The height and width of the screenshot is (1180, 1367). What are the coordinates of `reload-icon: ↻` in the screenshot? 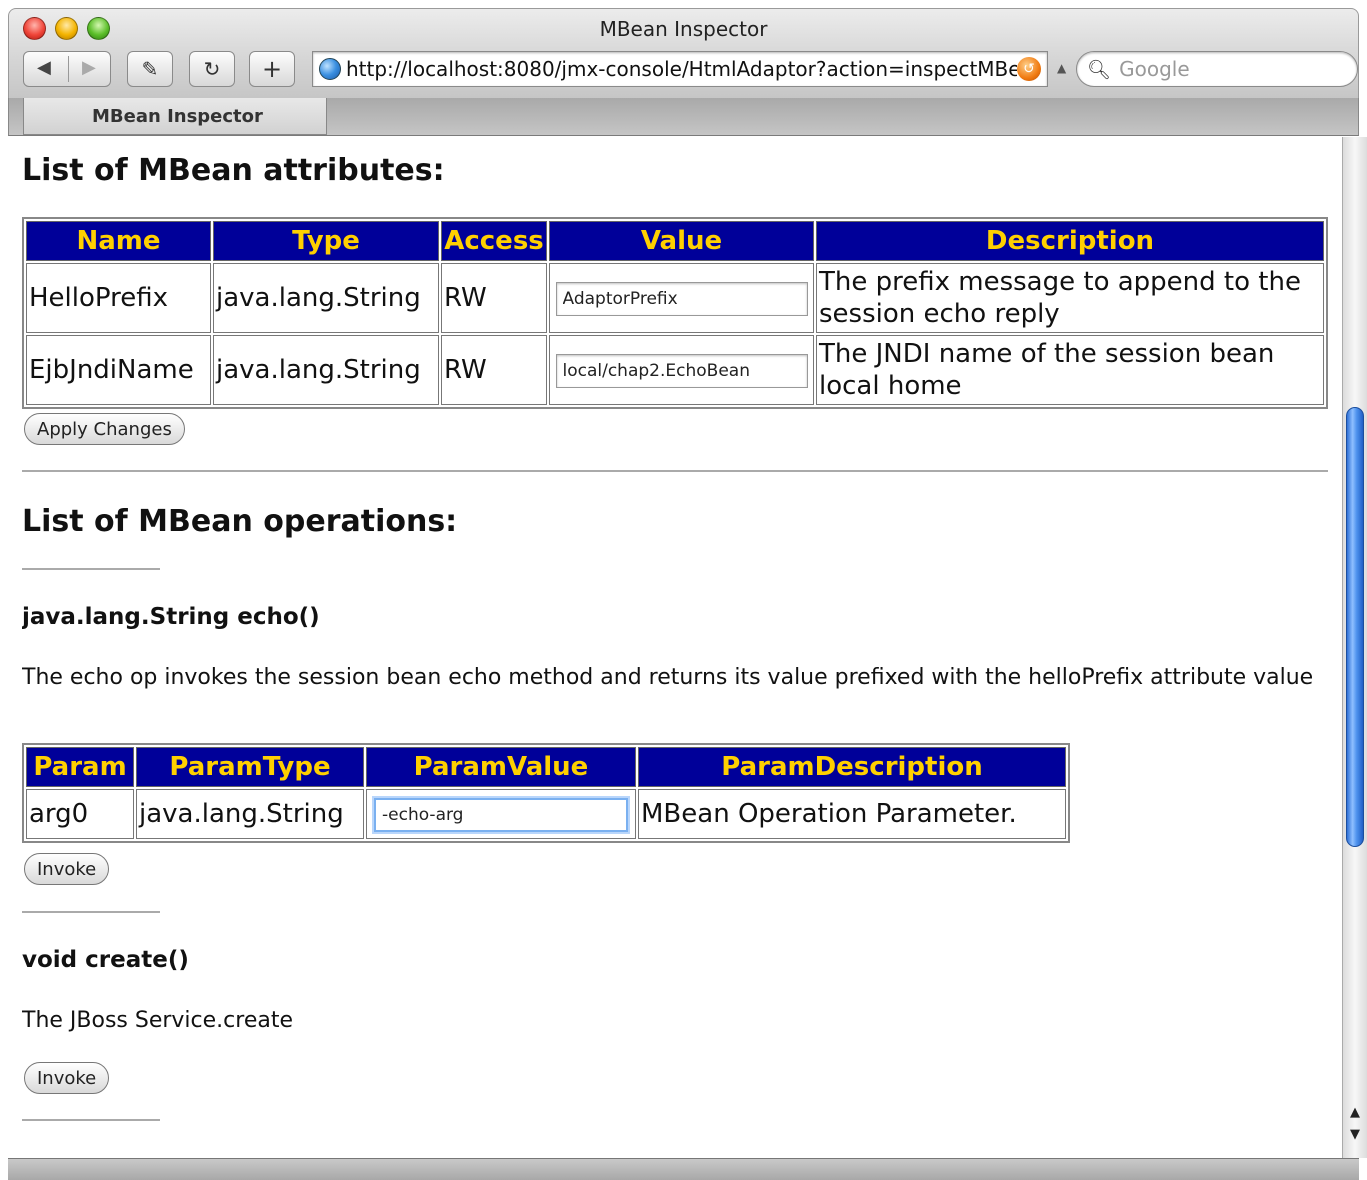 It's located at (212, 69).